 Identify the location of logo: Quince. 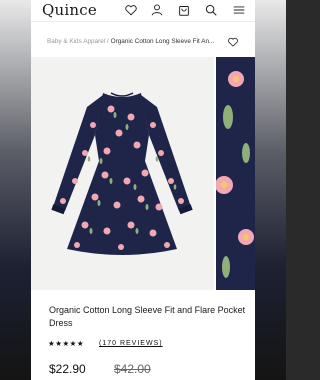
(69, 10).